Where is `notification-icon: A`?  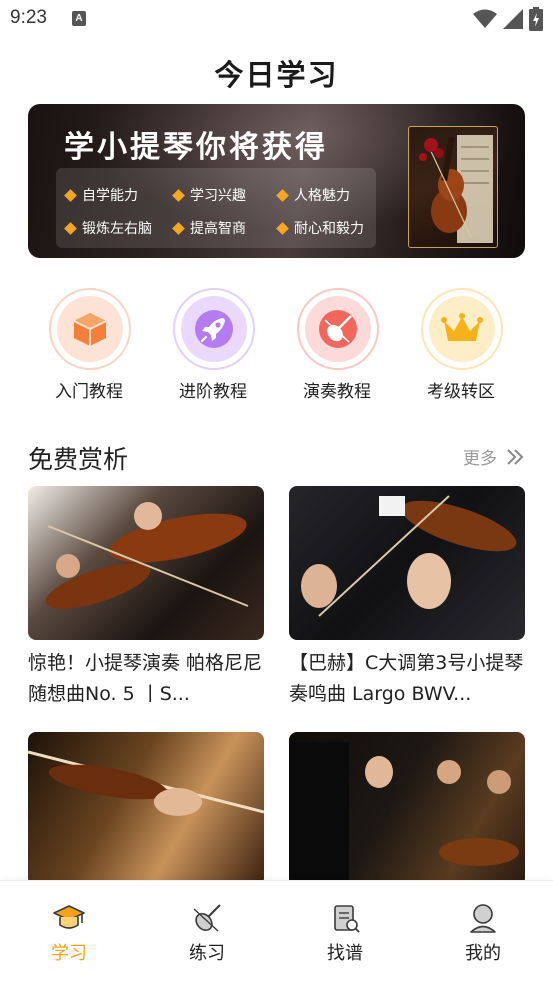 notification-icon: A is located at coordinates (79, 18).